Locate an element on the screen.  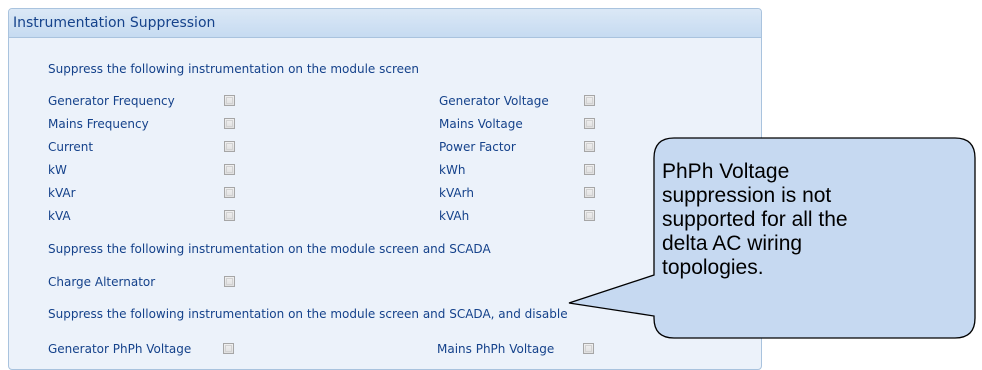
callout-line: topologies. is located at coordinates (713, 267).